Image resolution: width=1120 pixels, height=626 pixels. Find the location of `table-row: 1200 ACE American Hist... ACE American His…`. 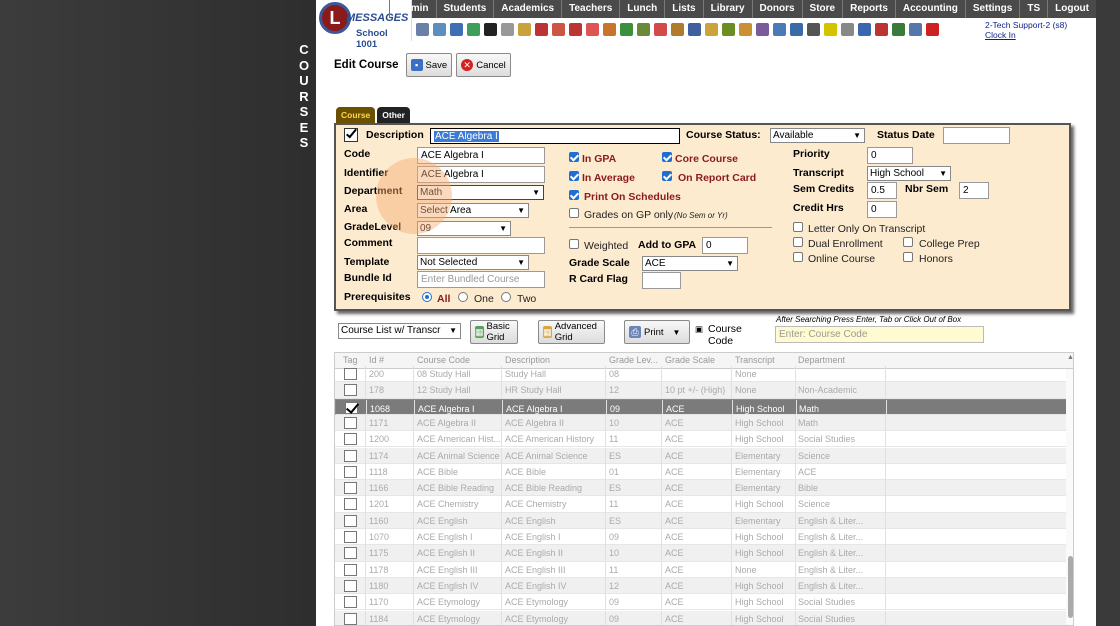

table-row: 1200 ACE American Hist... ACE American His… is located at coordinates (701, 439).